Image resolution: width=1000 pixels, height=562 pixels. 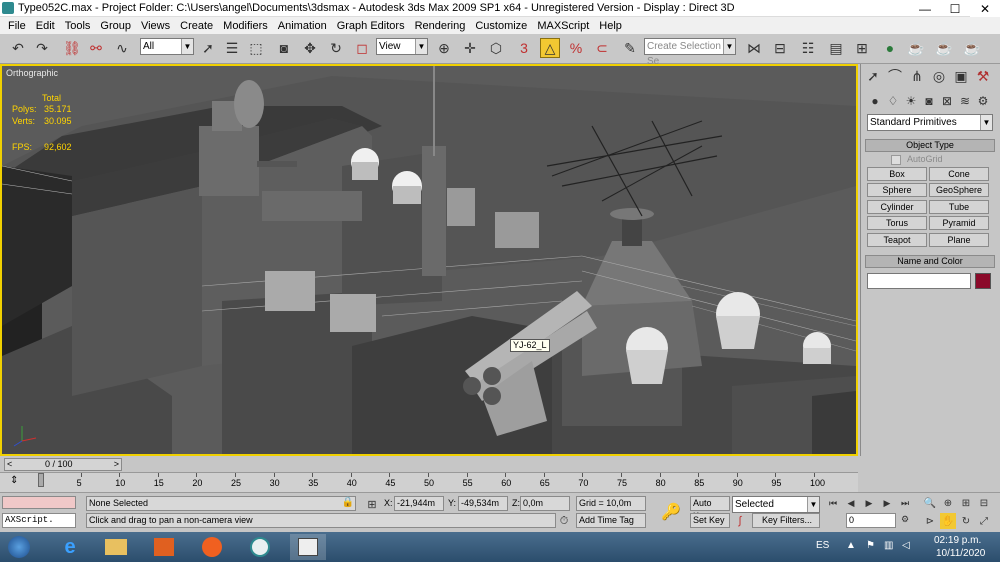 I want to click on menu-customize: Customize, so click(x=501, y=26).